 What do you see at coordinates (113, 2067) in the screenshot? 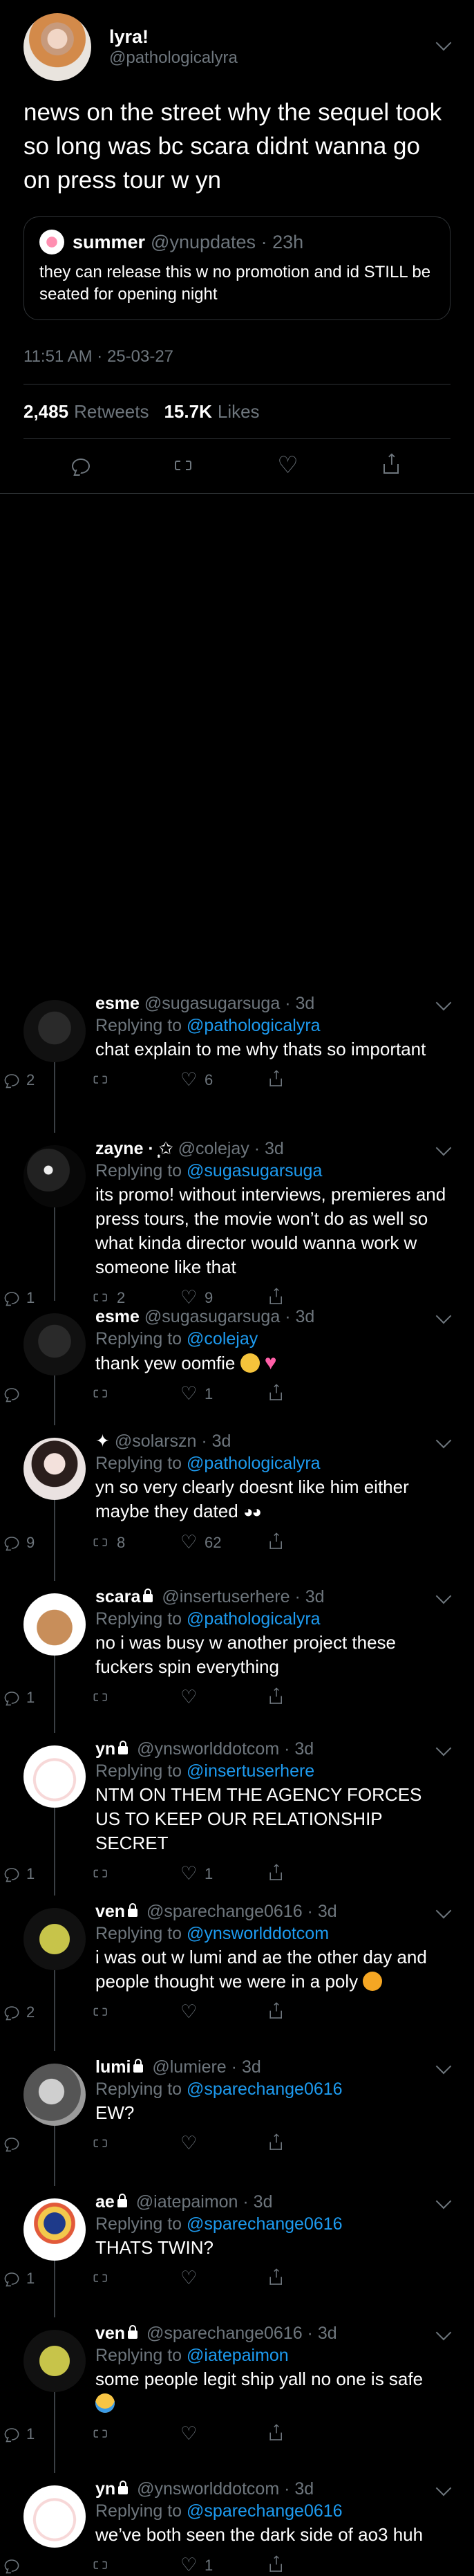
I see `display-name: lumi` at bounding box center [113, 2067].